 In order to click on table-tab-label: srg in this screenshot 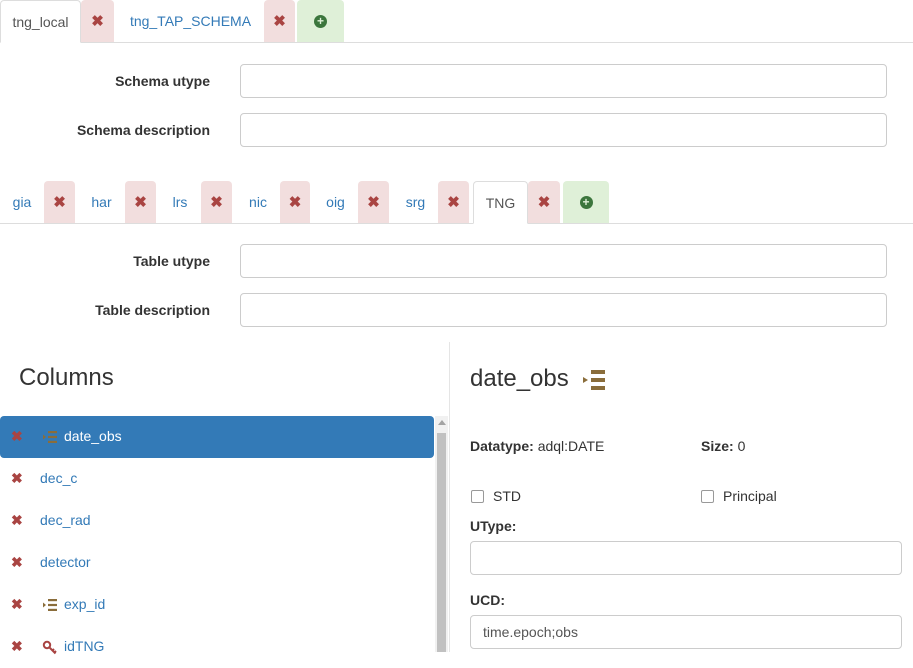, I will do `click(415, 202)`.